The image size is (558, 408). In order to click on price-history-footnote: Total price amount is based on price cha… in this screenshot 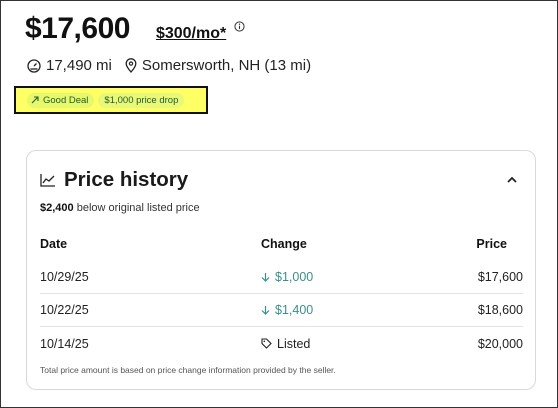, I will do `click(188, 370)`.